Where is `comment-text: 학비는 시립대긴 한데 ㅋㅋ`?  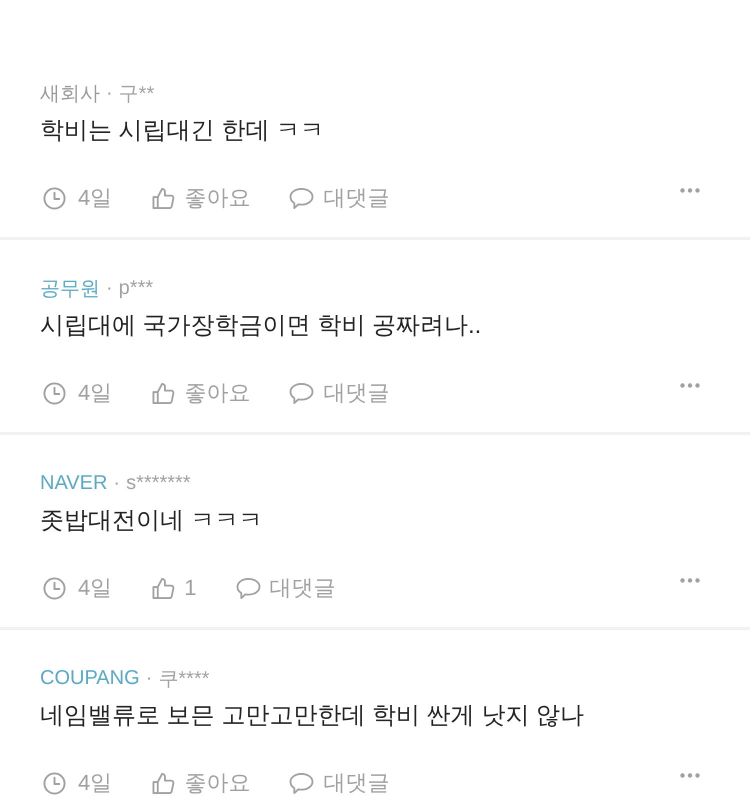 comment-text: 학비는 시립대긴 한데 ㅋㅋ is located at coordinates (183, 131).